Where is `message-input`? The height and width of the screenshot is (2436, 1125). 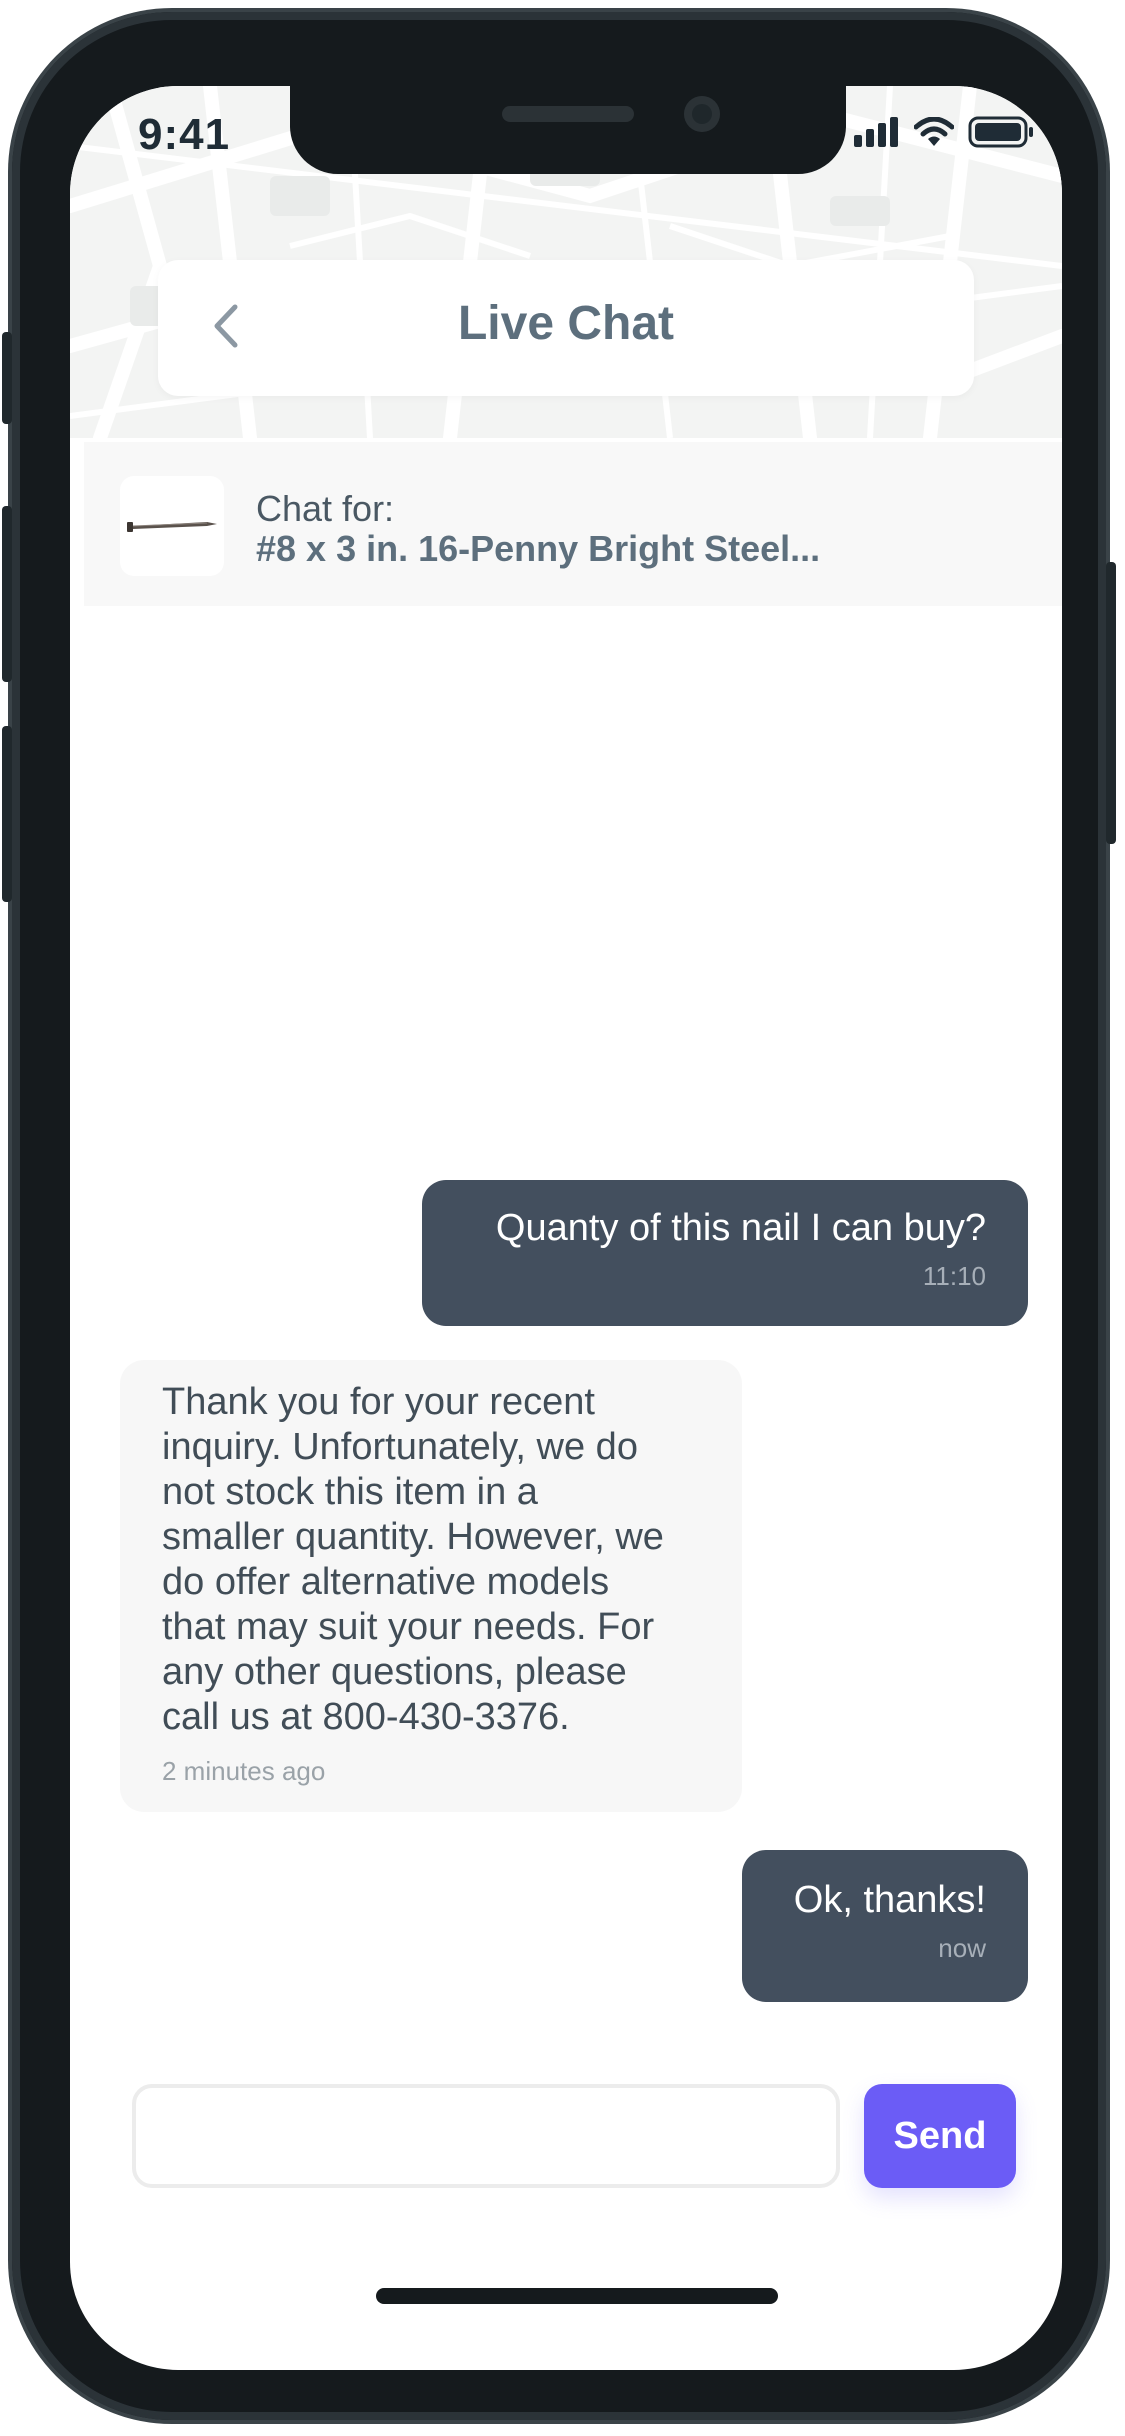 message-input is located at coordinates (486, 2136).